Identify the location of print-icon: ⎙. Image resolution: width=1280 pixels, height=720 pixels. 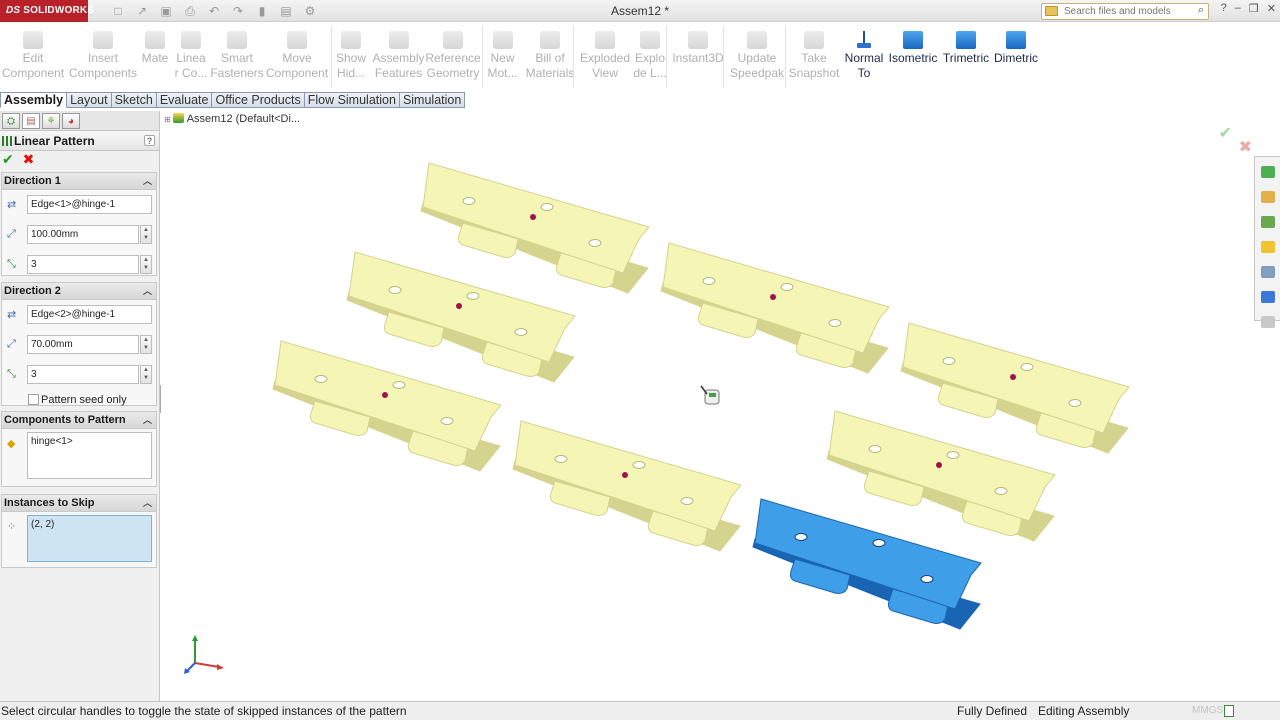
(190, 11).